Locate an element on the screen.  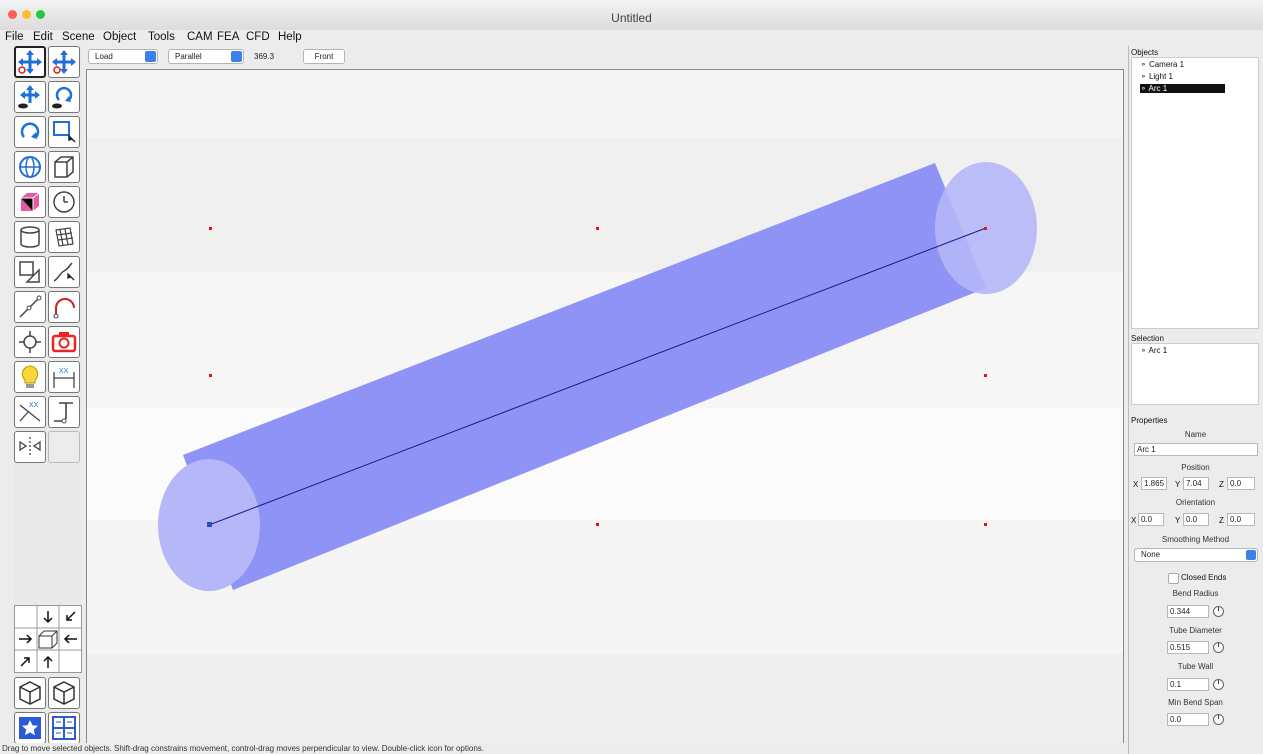
properties-panel-title: Properties is located at coordinates (1149, 420).